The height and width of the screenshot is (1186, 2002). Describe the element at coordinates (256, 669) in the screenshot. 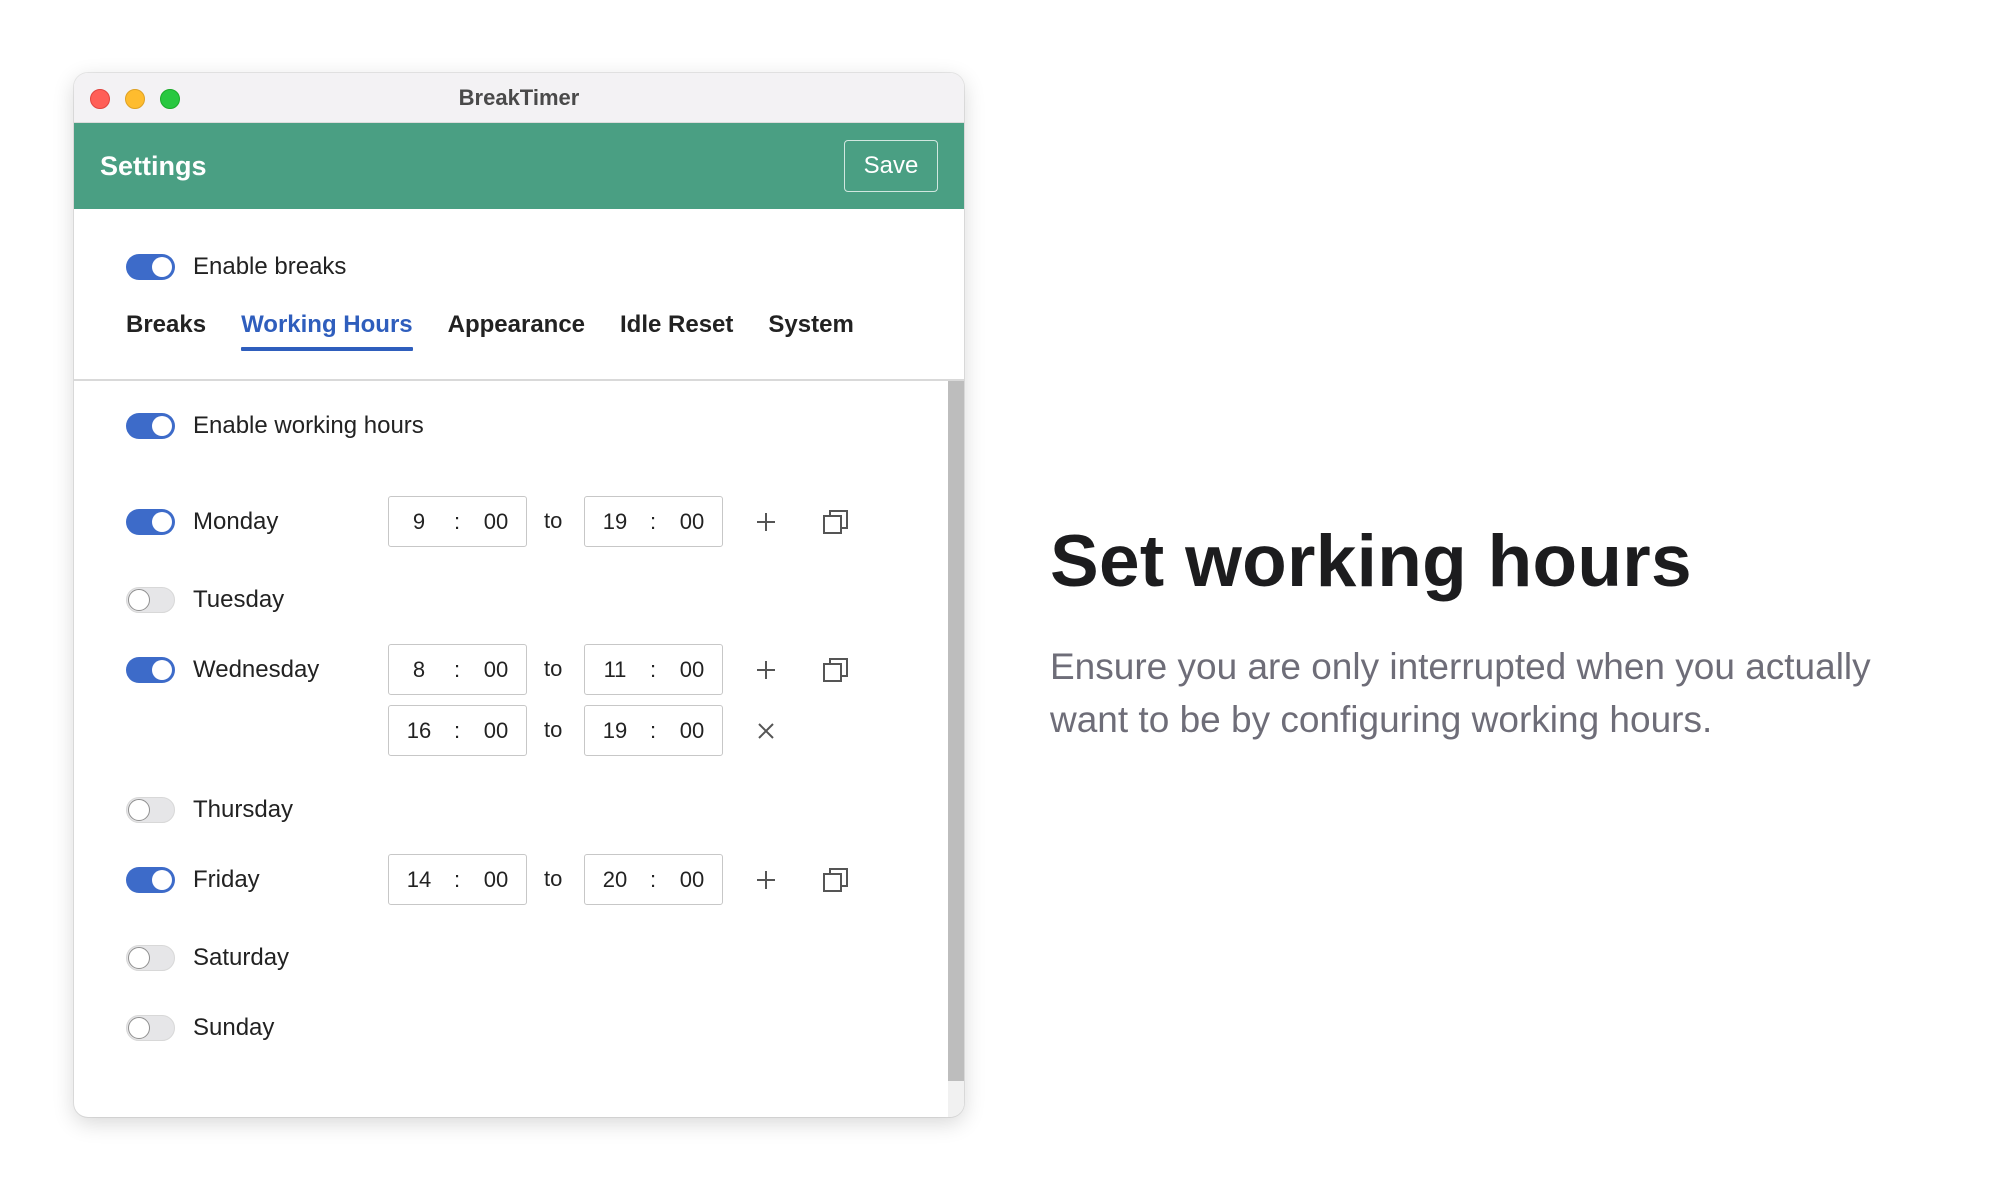

I see `day-label-wednesday: Wednesday` at that location.